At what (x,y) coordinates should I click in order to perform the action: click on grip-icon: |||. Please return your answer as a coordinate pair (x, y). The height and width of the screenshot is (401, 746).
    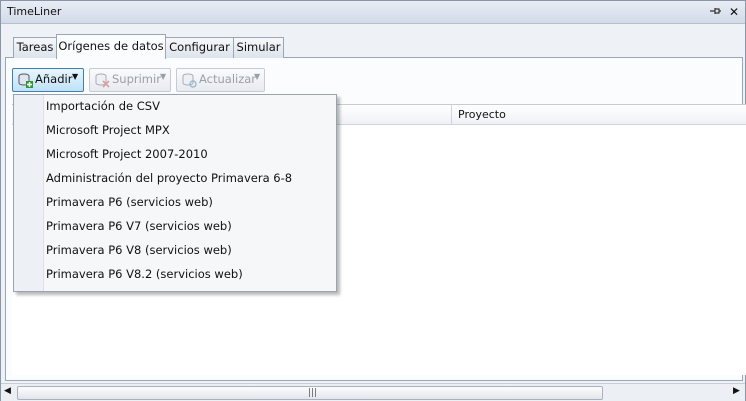
    Looking at the image, I should click on (313, 393).